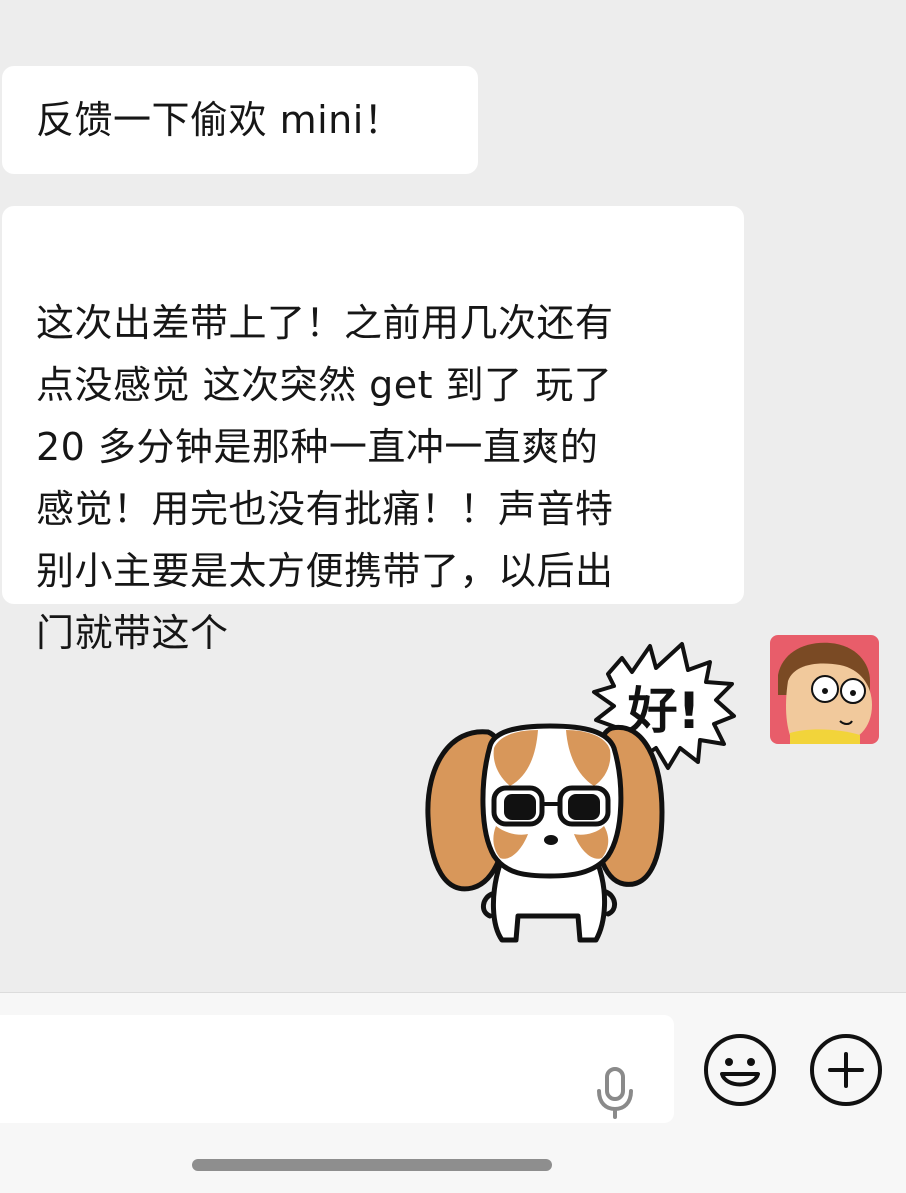  I want to click on microphone-icon, so click(615, 1093).